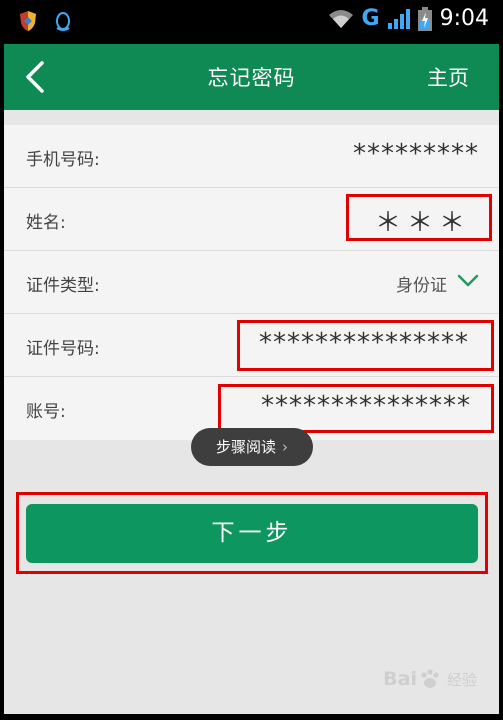 The image size is (503, 720). I want to click on step-read-label: 步骤阅读, so click(245, 447).